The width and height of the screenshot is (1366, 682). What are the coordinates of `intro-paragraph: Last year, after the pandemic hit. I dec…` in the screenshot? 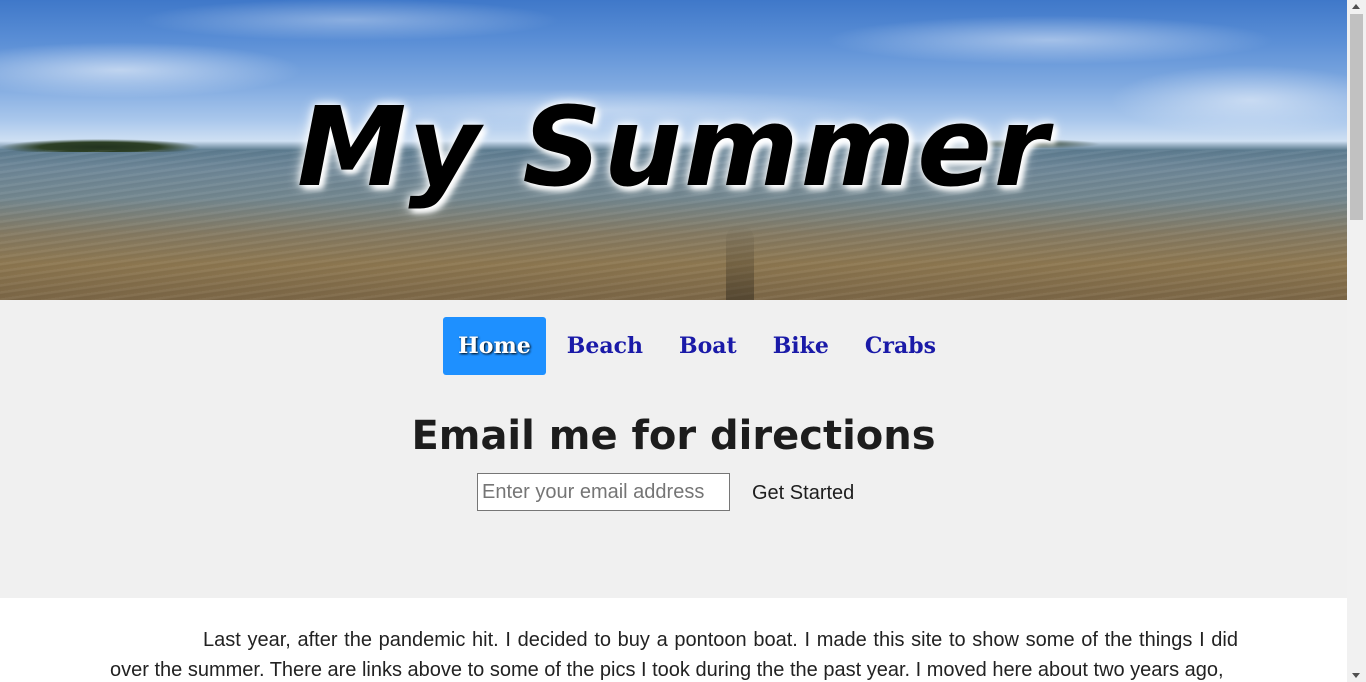 It's located at (674, 655).